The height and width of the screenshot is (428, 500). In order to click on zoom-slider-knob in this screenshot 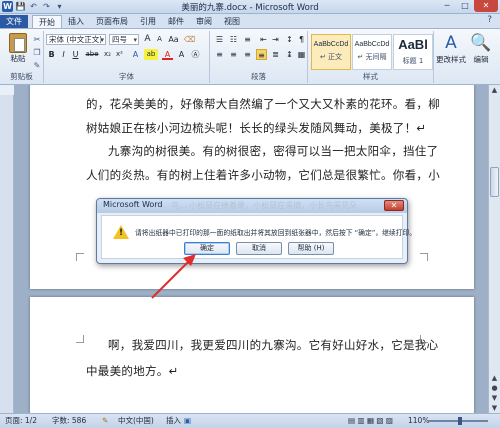, I will do `click(460, 421)`.